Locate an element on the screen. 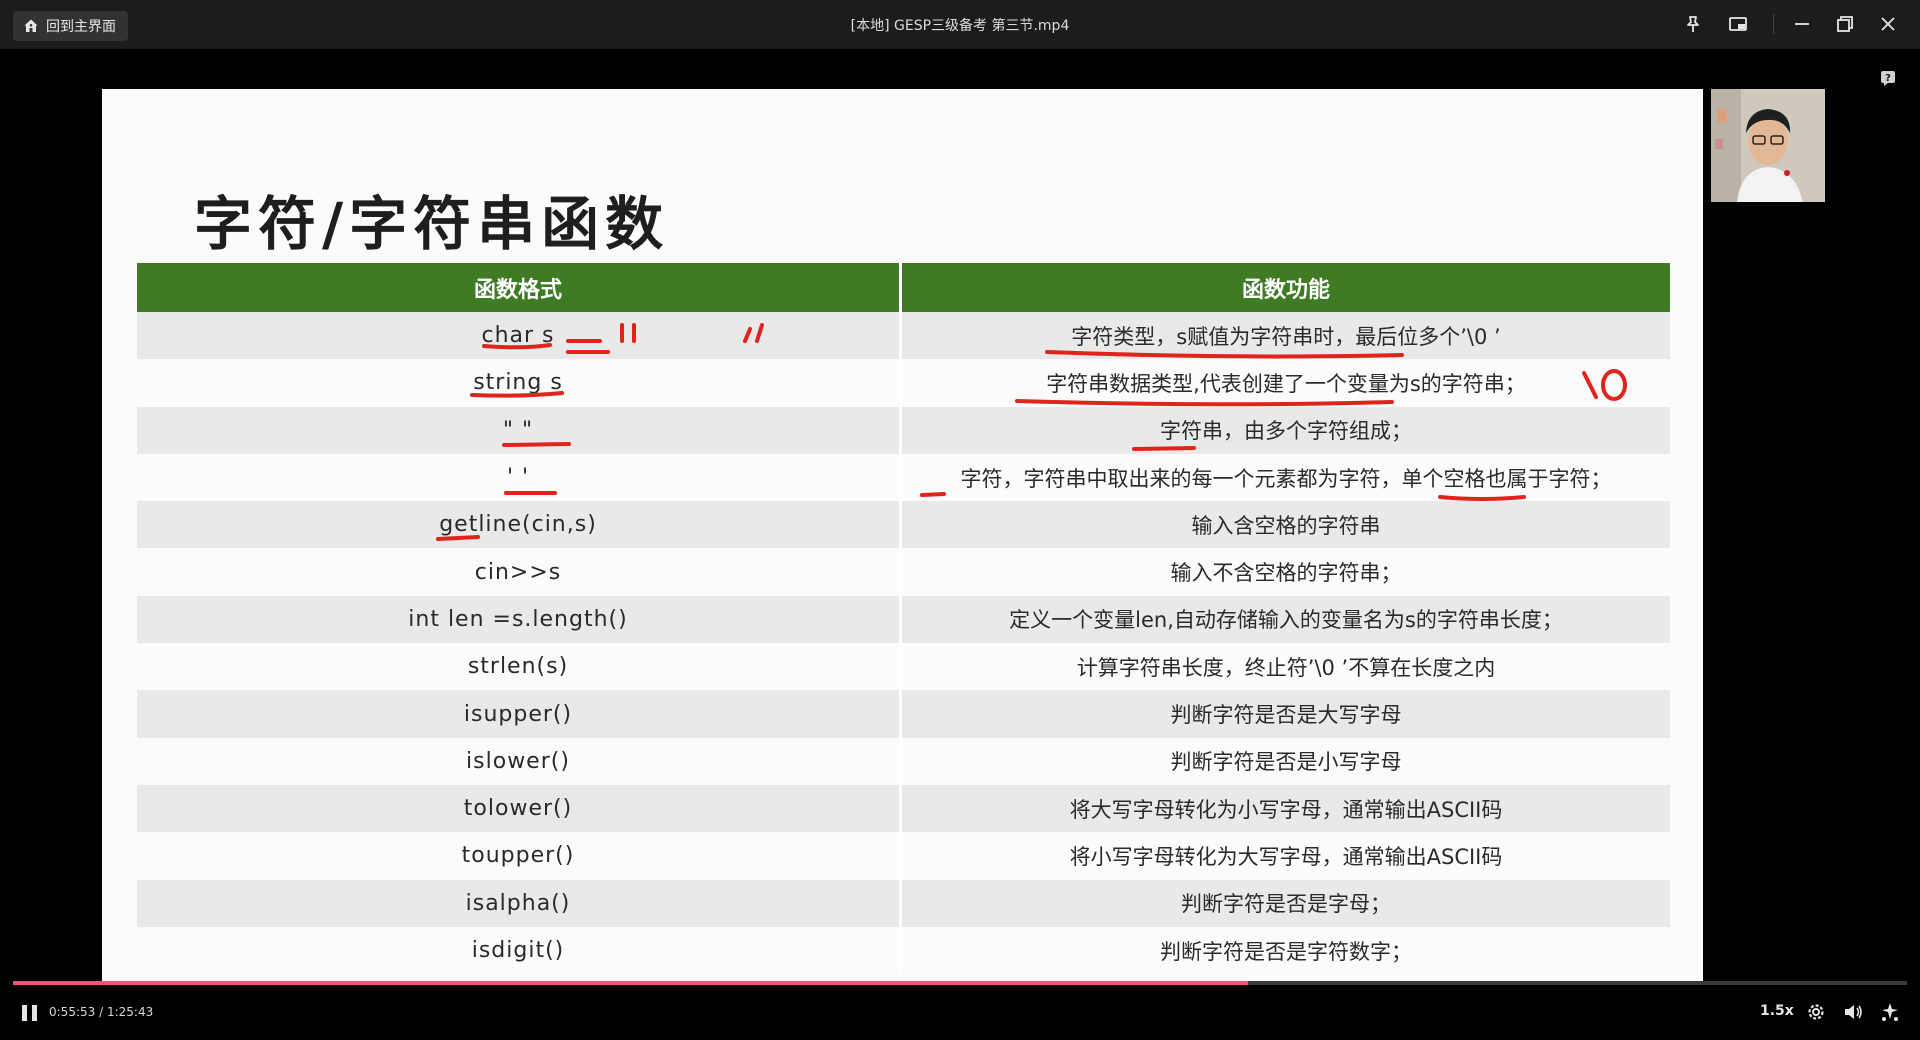 Image resolution: width=1920 pixels, height=1040 pixels. table-row: cin>>s 输入不含空格的字符串； is located at coordinates (903, 572).